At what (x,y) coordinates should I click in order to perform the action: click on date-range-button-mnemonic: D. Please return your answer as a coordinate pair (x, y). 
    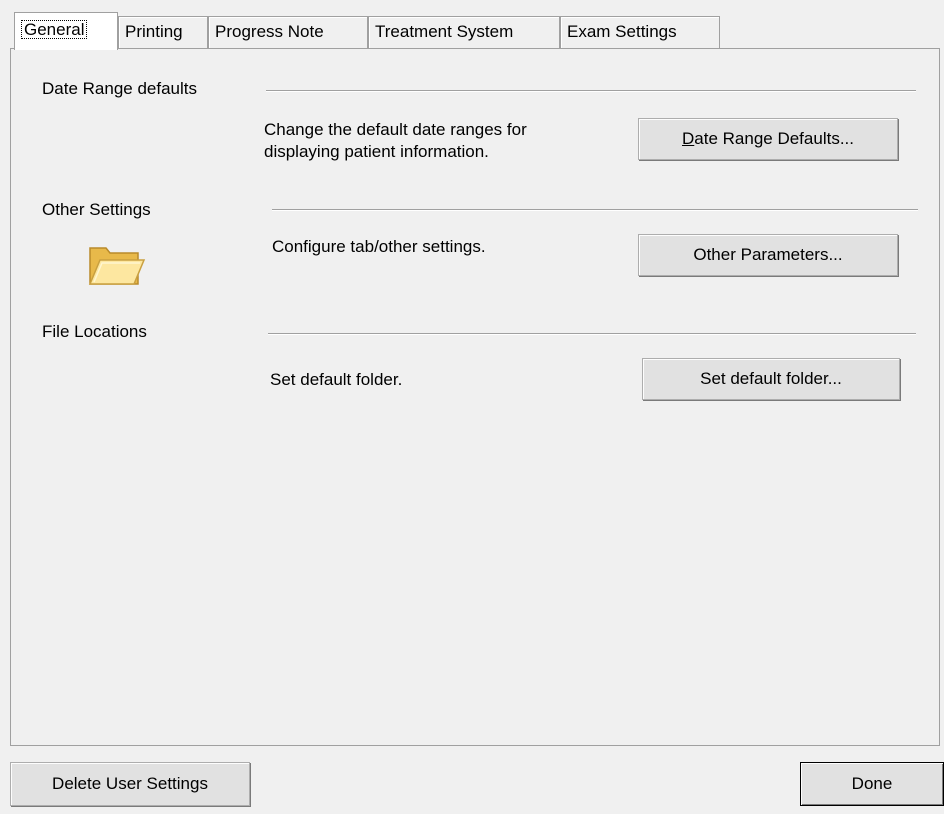
    Looking at the image, I should click on (688, 138).